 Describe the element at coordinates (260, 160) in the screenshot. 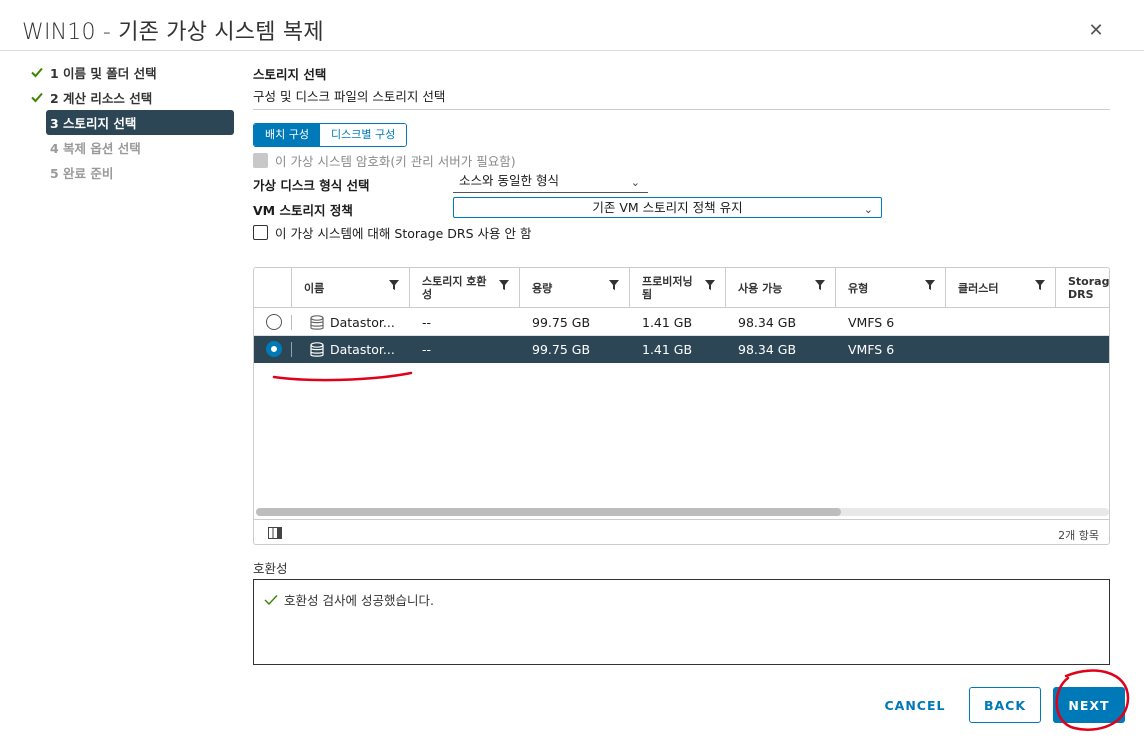

I see `encrypt-checkbox` at that location.